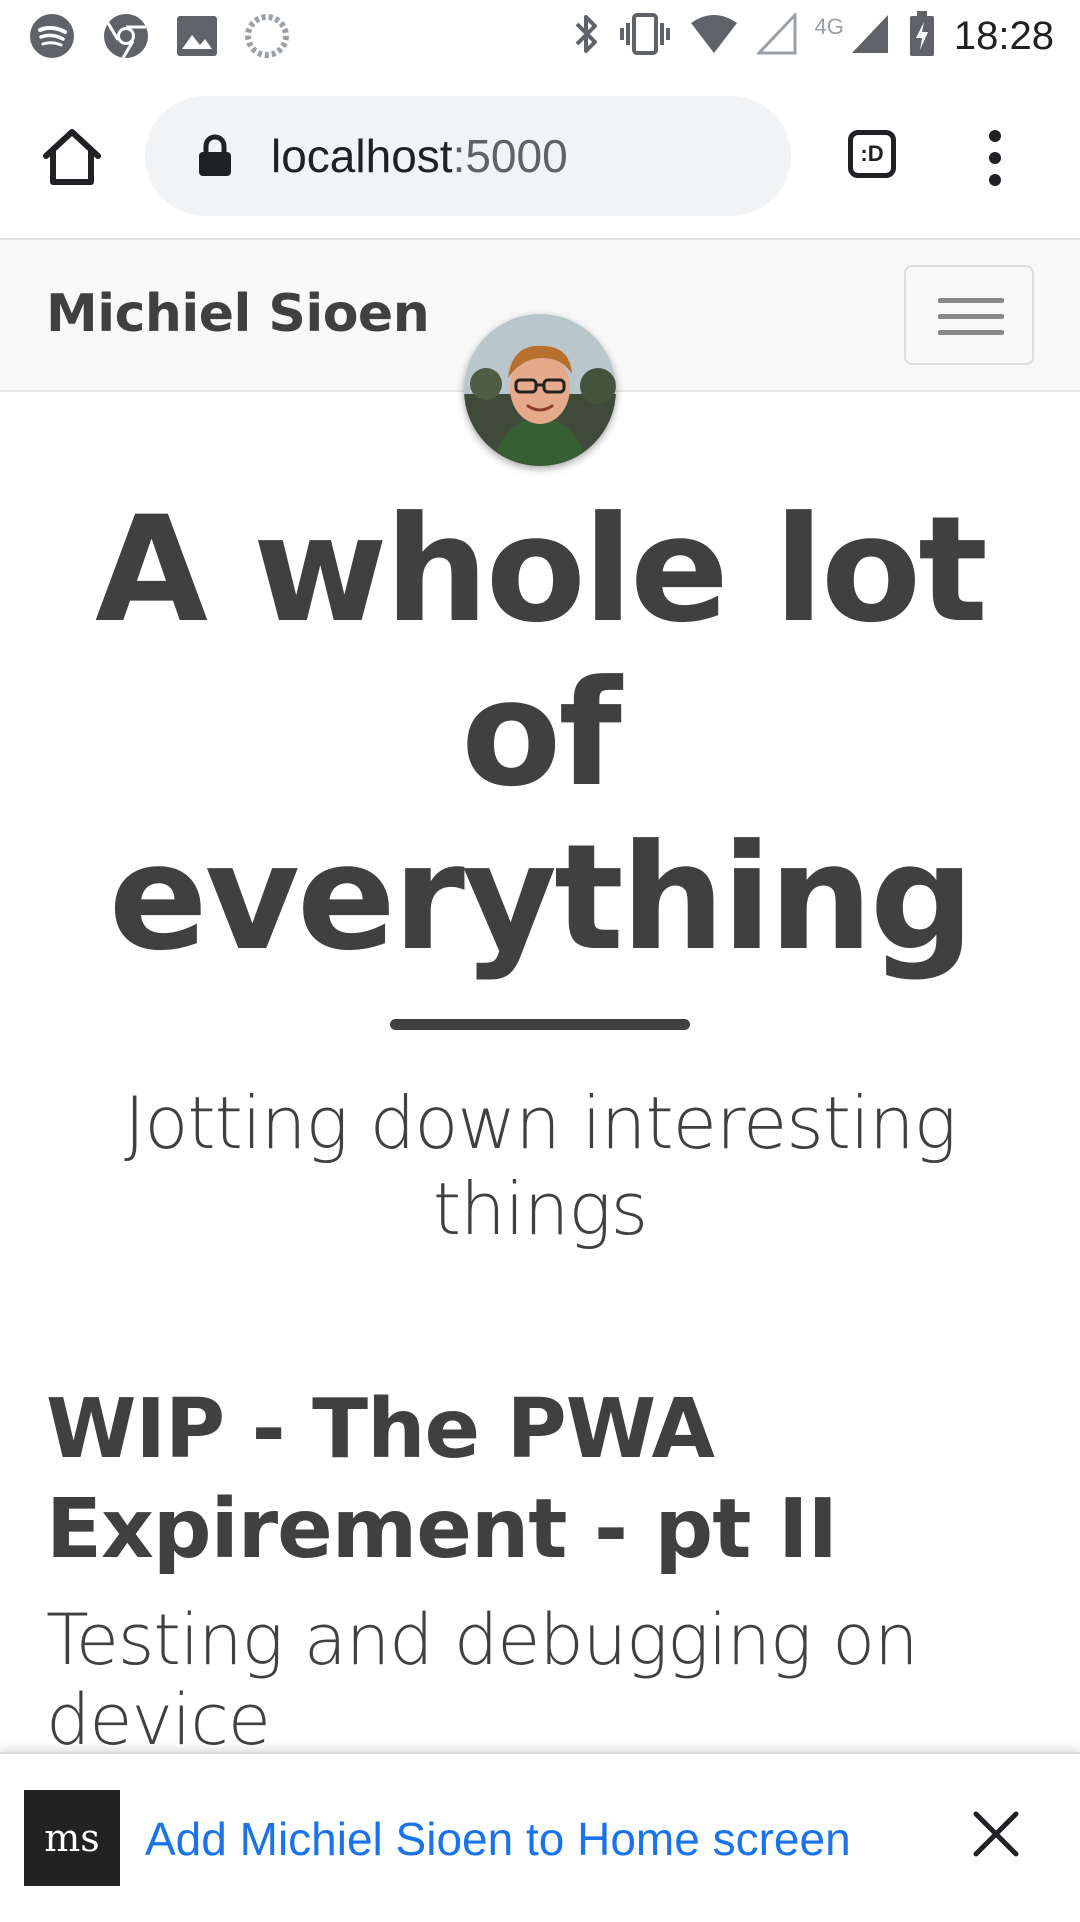  What do you see at coordinates (72, 1838) in the screenshot?
I see `app-icon: ms` at bounding box center [72, 1838].